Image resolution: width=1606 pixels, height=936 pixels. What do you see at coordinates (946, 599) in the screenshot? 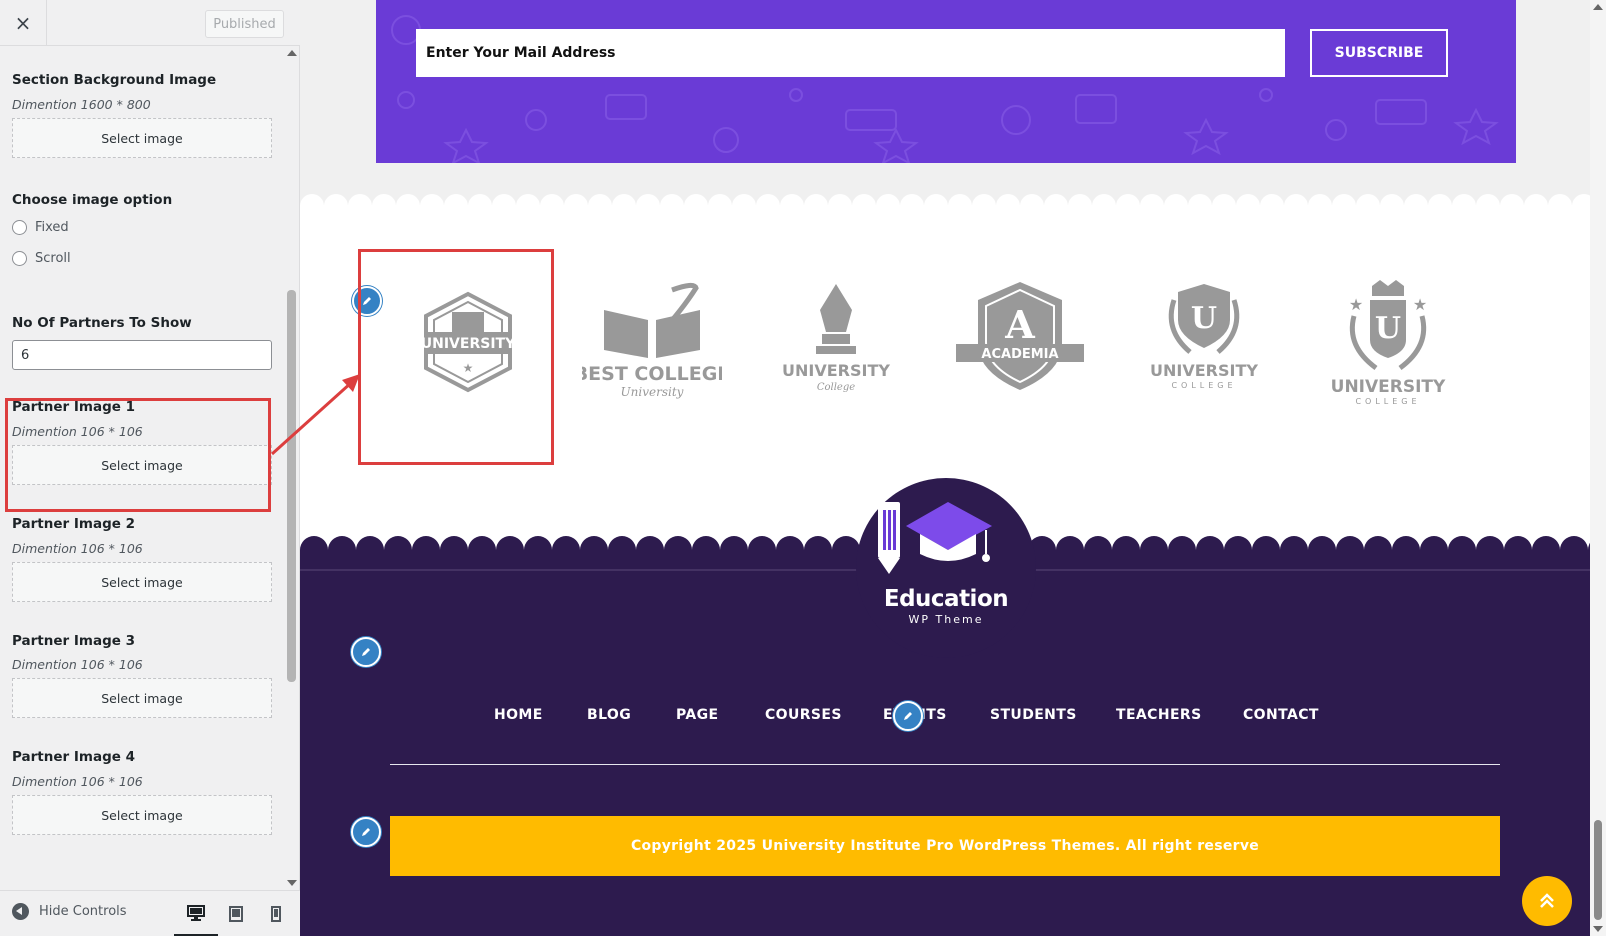
I see `footer-logo-title: Education` at bounding box center [946, 599].